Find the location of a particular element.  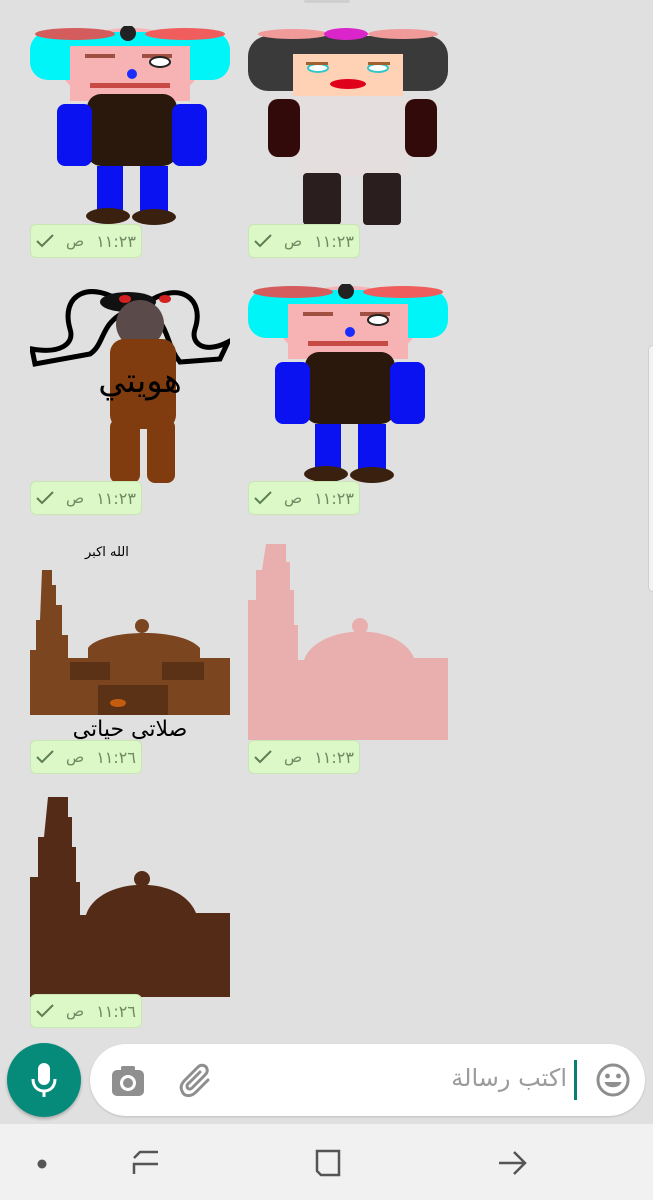

sticker-mosque-brown: الله اكبر صلاتي حياتي is located at coordinates (130, 640).